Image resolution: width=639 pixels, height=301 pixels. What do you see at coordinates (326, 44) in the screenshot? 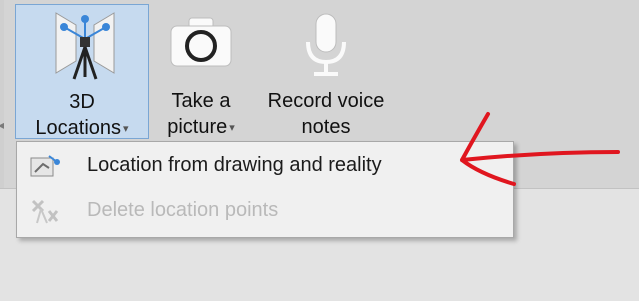
I see `microphone-icon` at bounding box center [326, 44].